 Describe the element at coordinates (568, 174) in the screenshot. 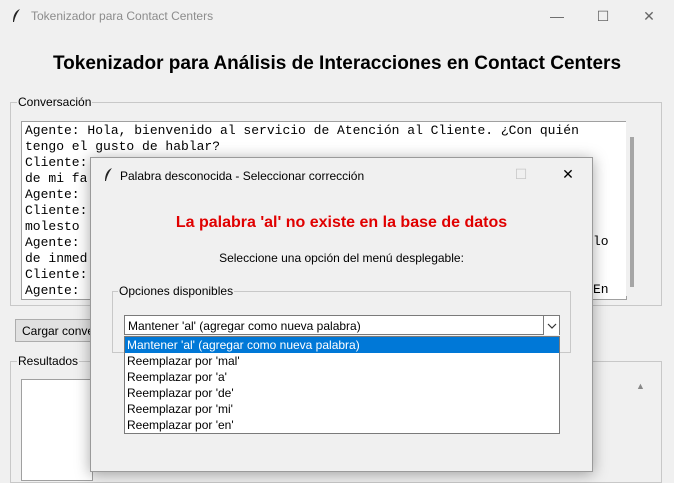

I see `dialog-close-button: ✕` at that location.